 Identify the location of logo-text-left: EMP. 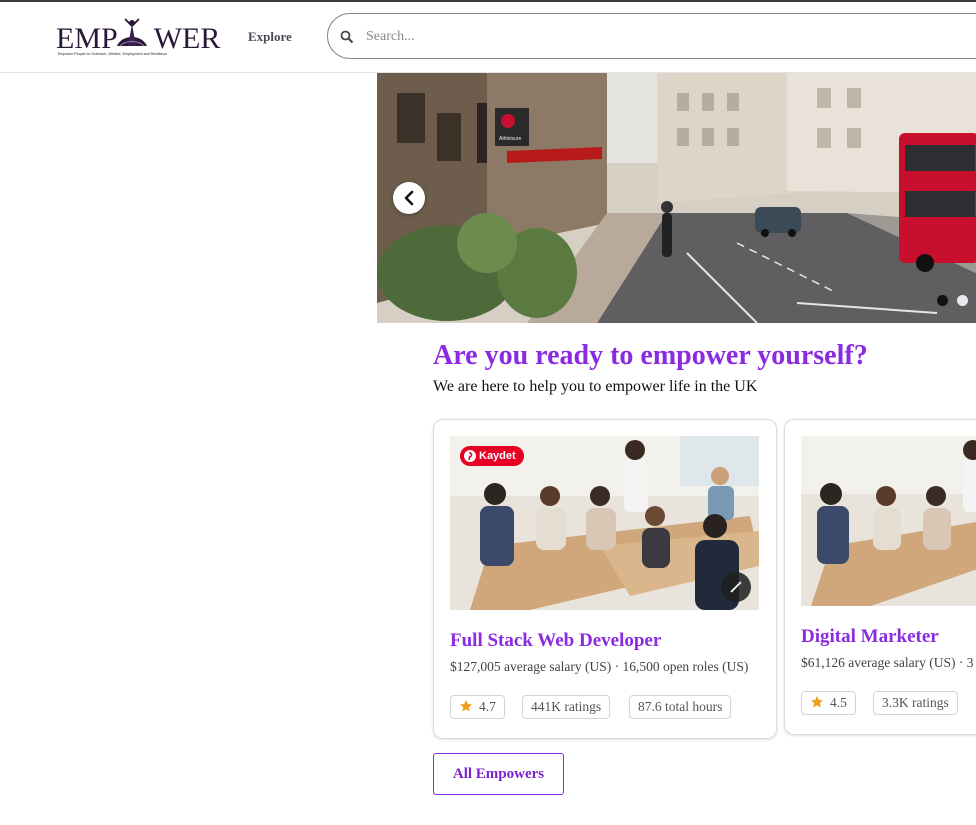
(87, 38).